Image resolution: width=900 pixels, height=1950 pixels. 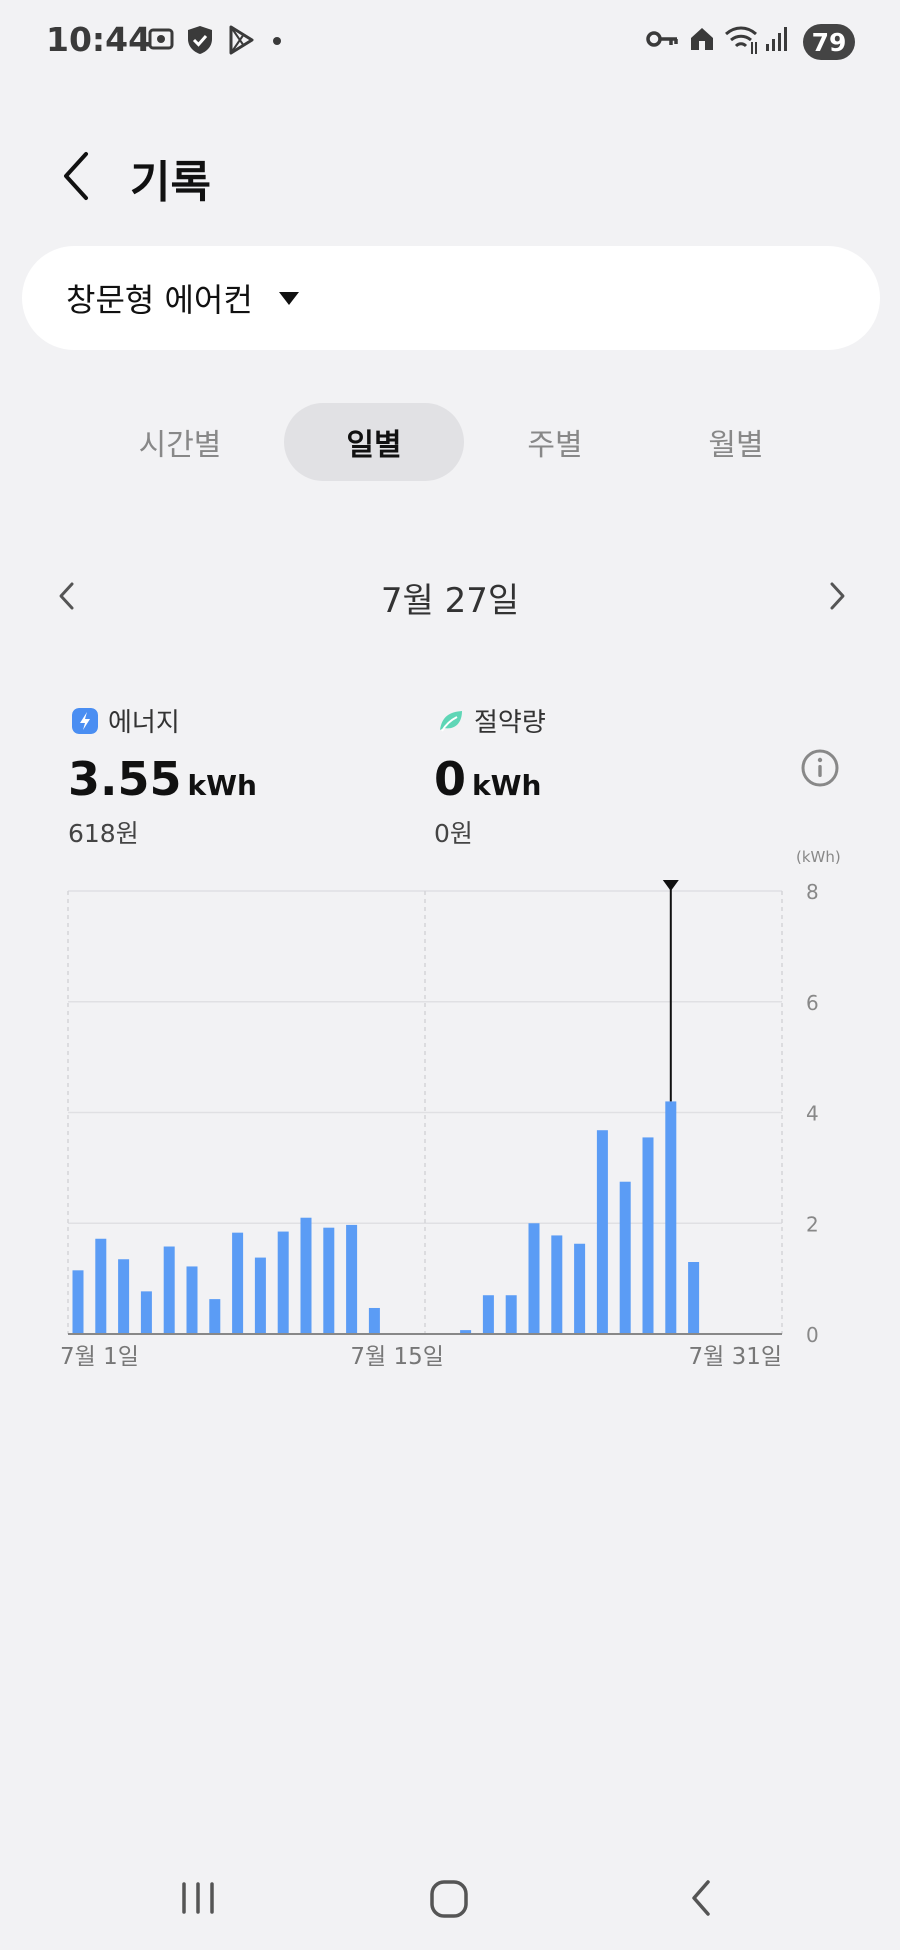 What do you see at coordinates (450, 601) in the screenshot?
I see `selected-date: 7월 27일` at bounding box center [450, 601].